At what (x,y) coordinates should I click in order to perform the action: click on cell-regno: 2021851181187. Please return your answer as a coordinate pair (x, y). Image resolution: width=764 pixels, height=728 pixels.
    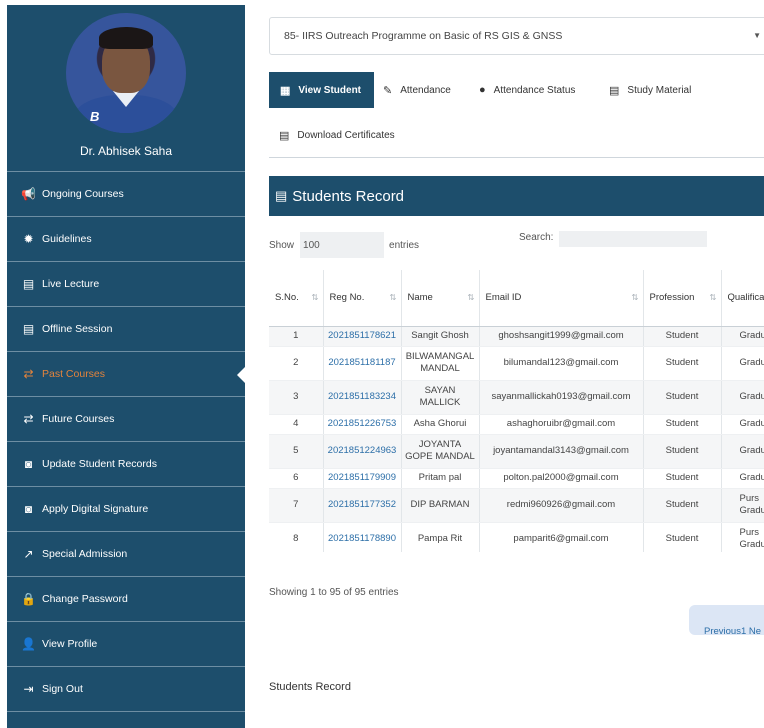
    Looking at the image, I should click on (362, 363).